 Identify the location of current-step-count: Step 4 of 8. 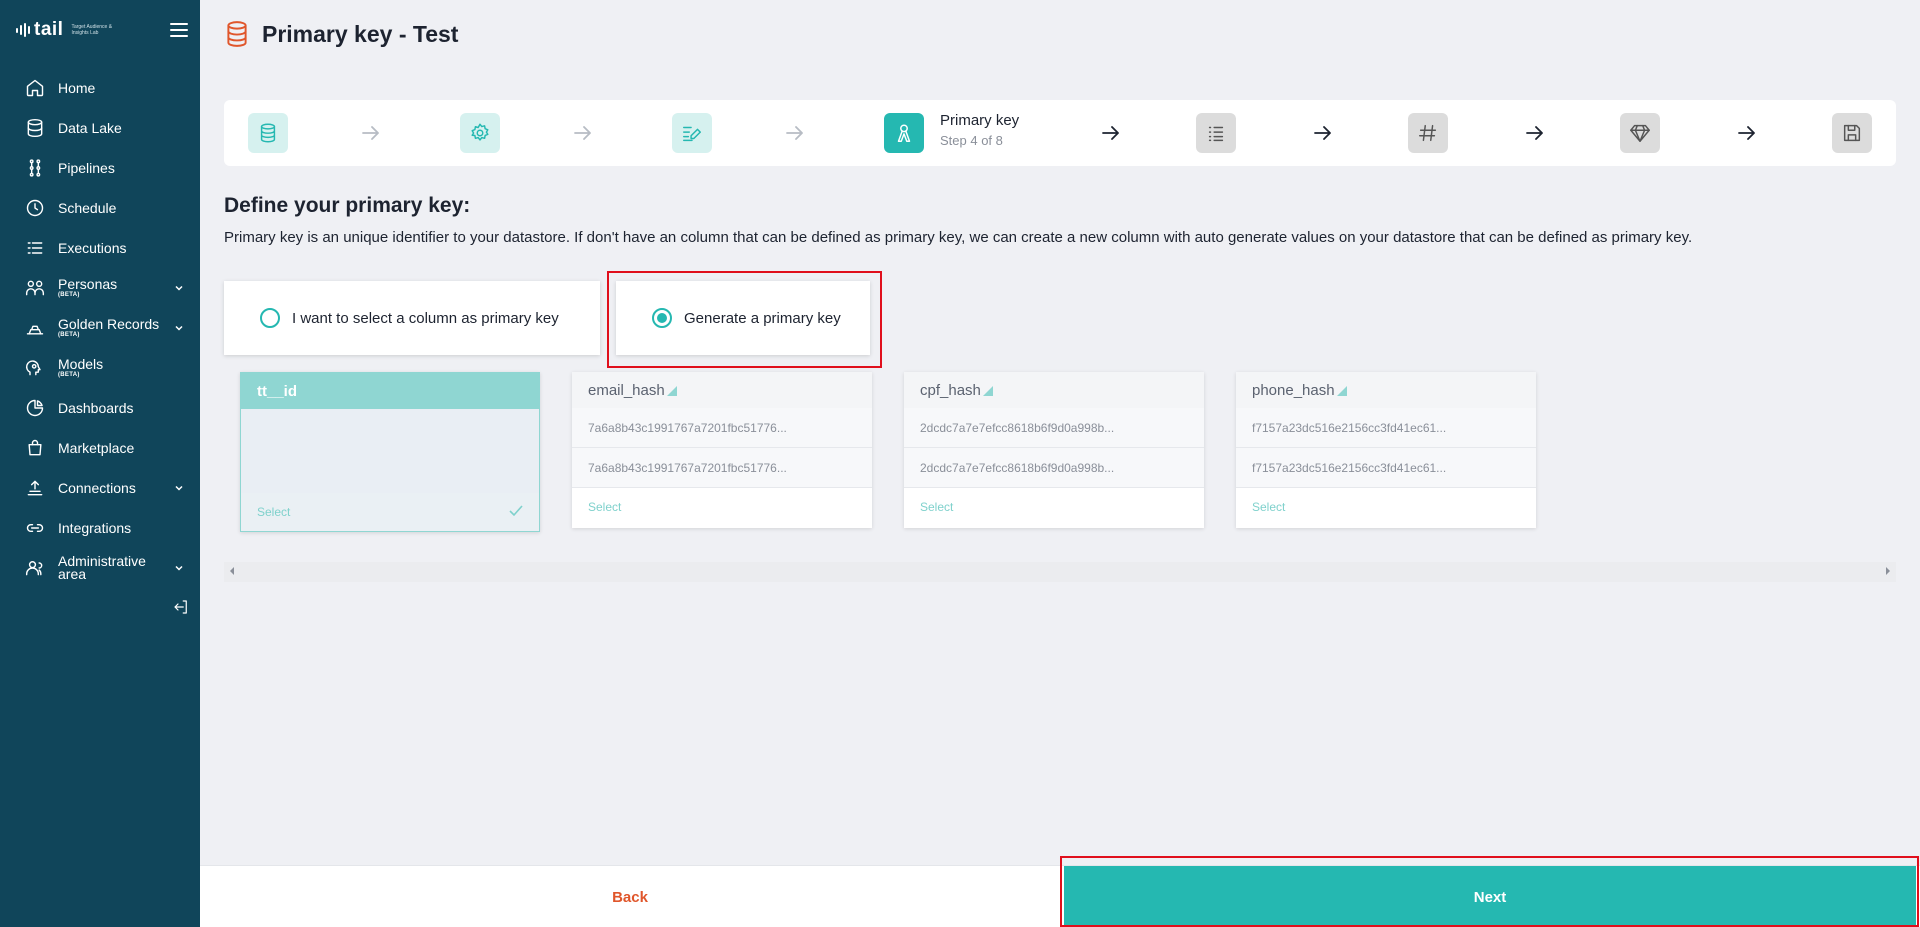
(971, 140).